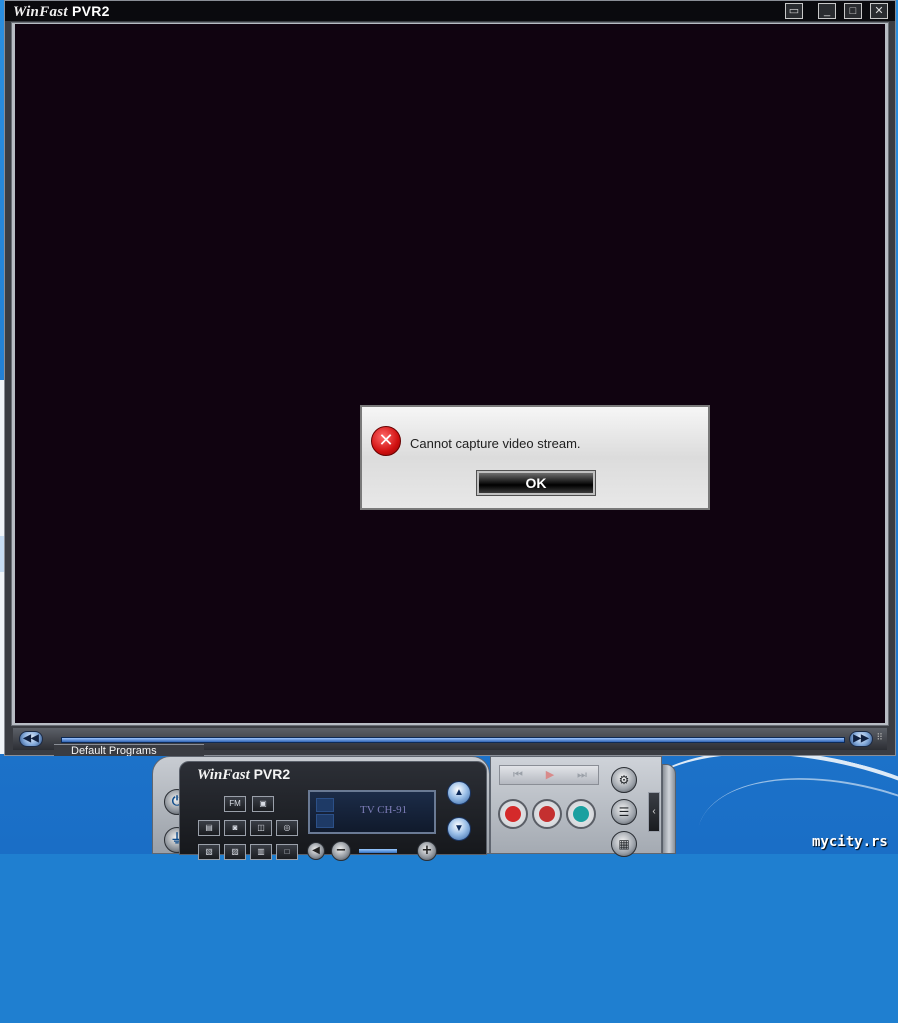 Image resolution: width=898 pixels, height=1023 pixels. I want to click on fast-forward-button: ▶▶, so click(861, 739).